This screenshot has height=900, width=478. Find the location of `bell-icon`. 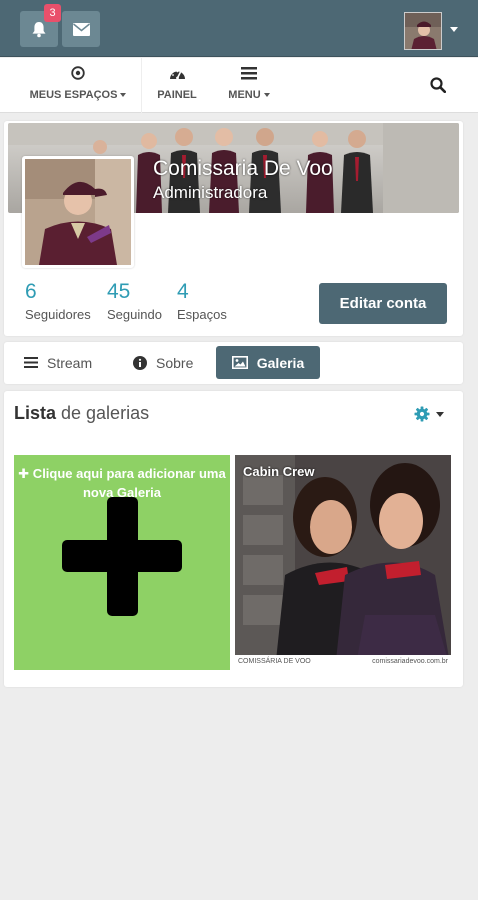

bell-icon is located at coordinates (39, 29).